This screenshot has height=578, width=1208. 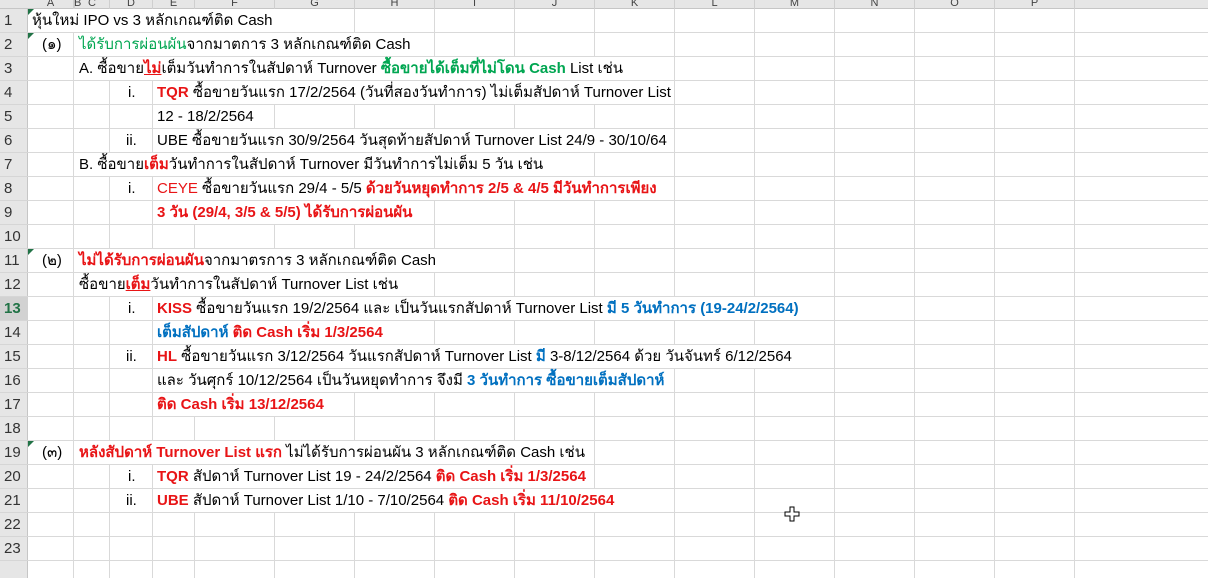 I want to click on row-header-15: 15, so click(x=14, y=357).